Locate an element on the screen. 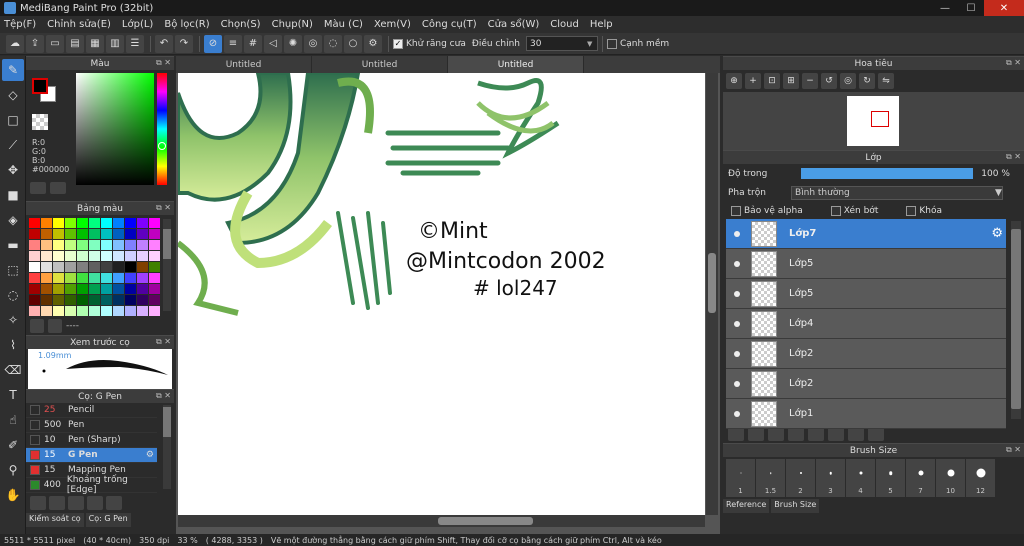  fill-shape-tool-icon: ■ is located at coordinates (13, 195).